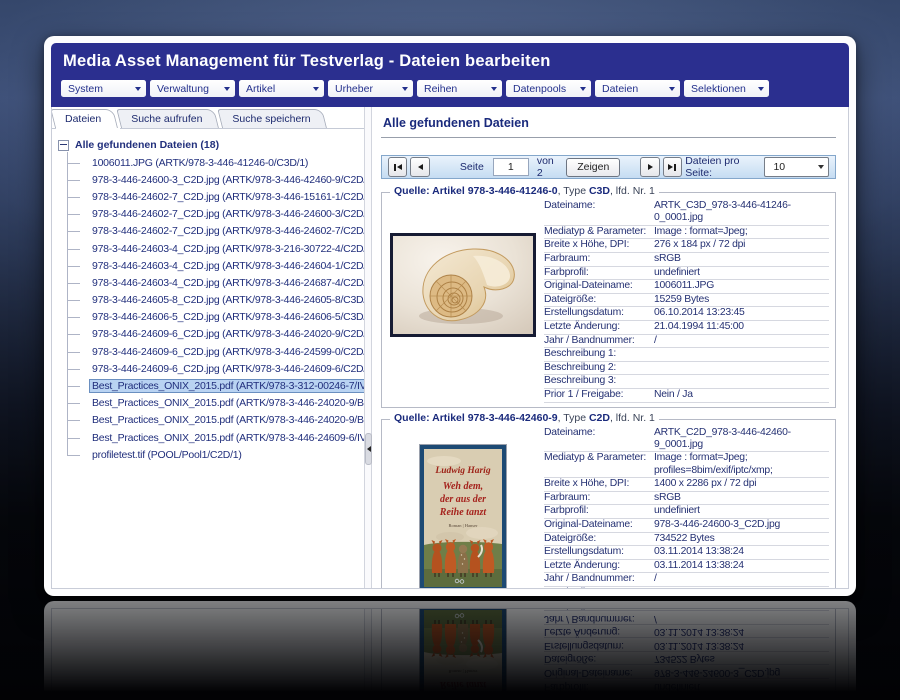 This screenshot has height=700, width=900. I want to click on page-of-label: von 2, so click(545, 167).